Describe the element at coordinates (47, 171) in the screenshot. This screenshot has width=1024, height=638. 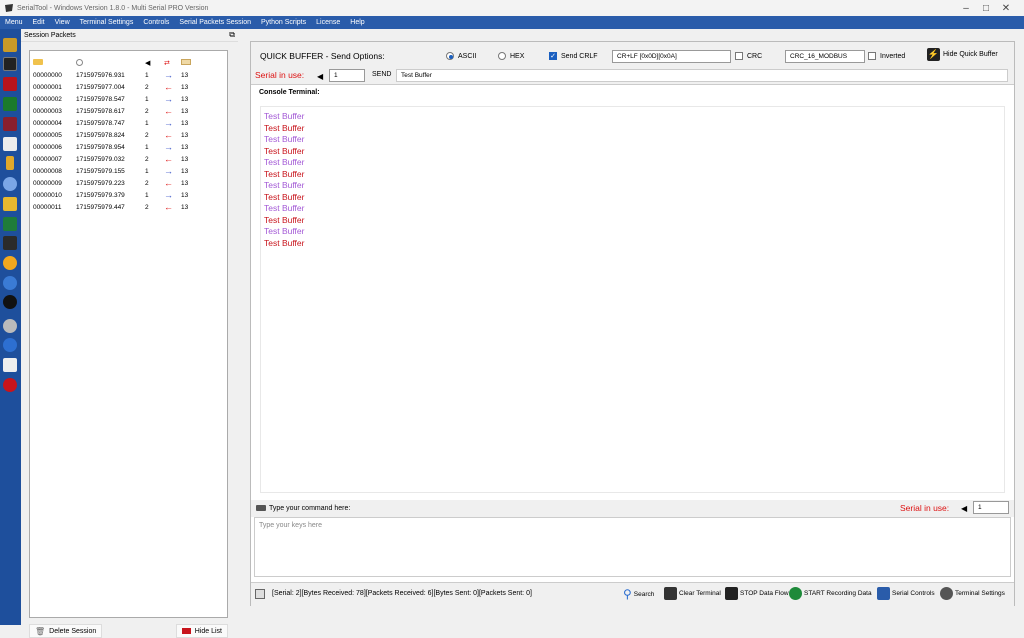
I see `packet-id: 00000008` at that location.